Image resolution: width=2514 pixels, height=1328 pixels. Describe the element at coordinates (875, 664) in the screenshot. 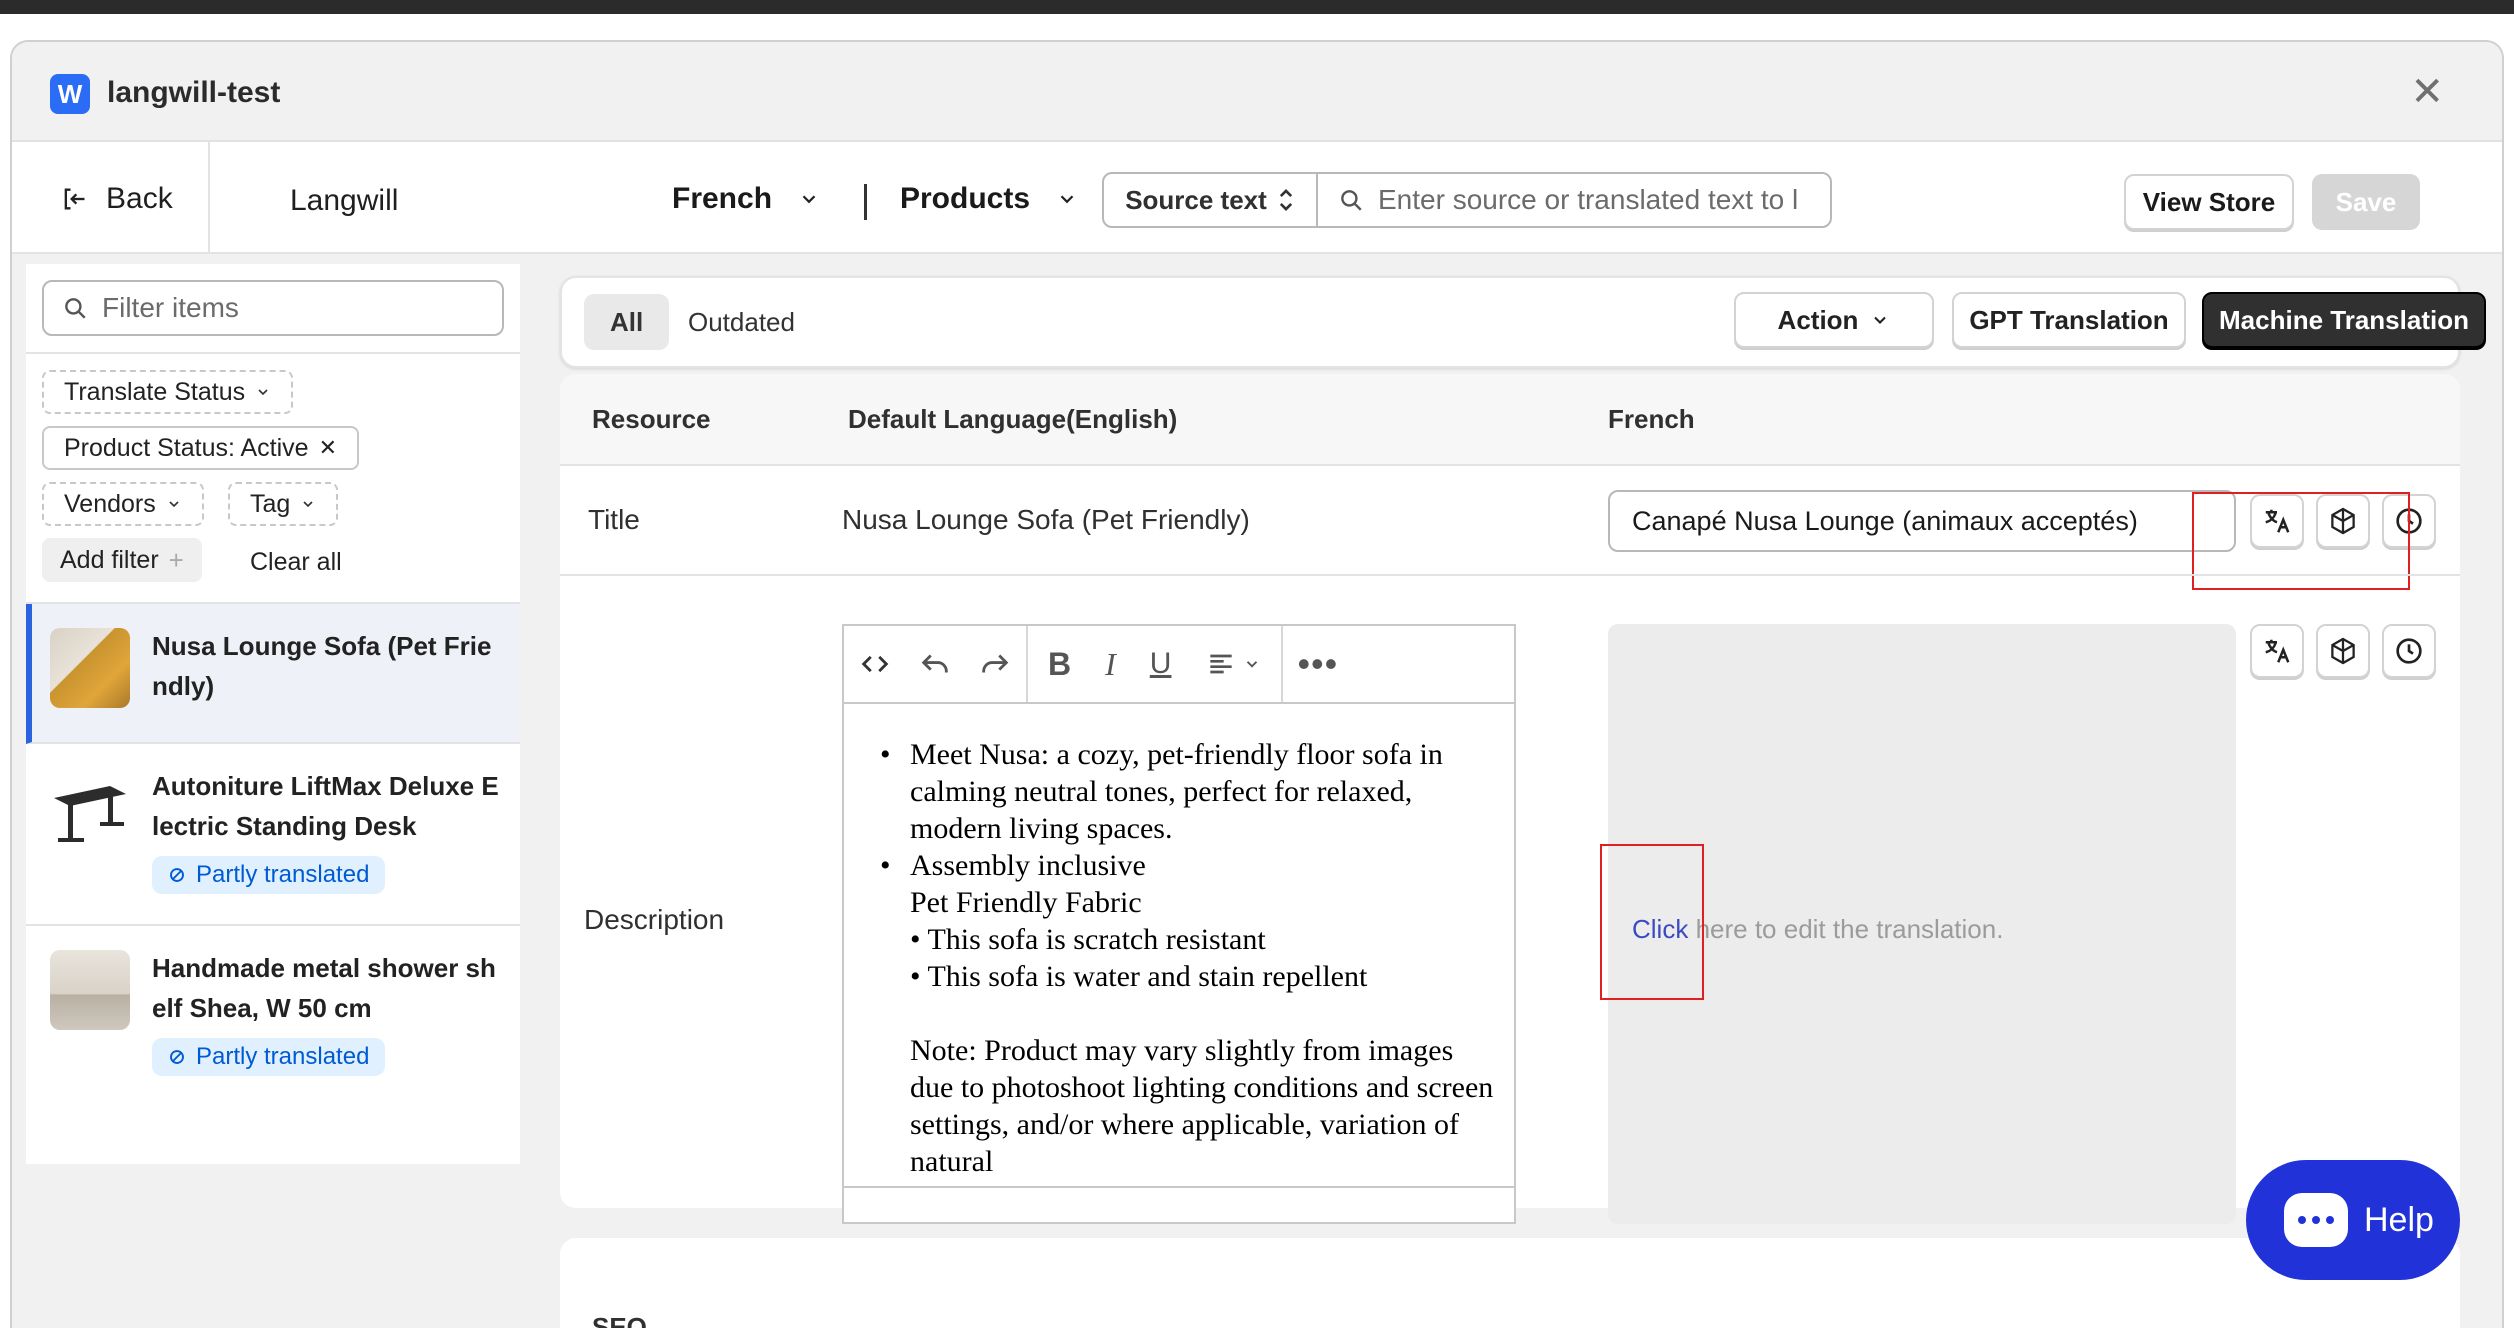

I see `code-view-icon` at that location.